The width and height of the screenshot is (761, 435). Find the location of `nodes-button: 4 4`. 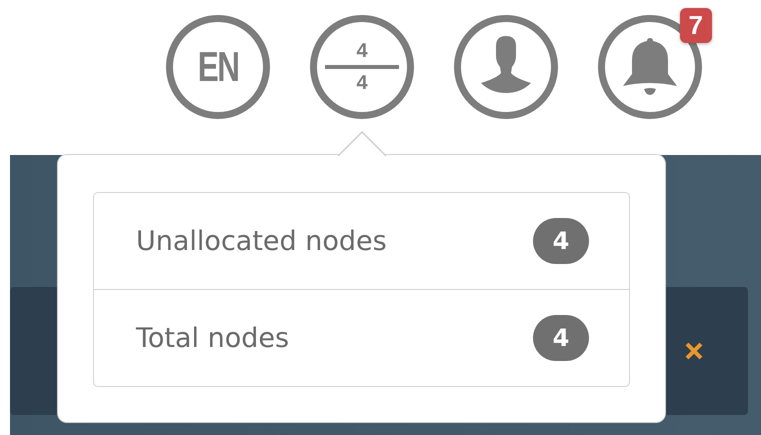

nodes-button: 4 4 is located at coordinates (362, 67).